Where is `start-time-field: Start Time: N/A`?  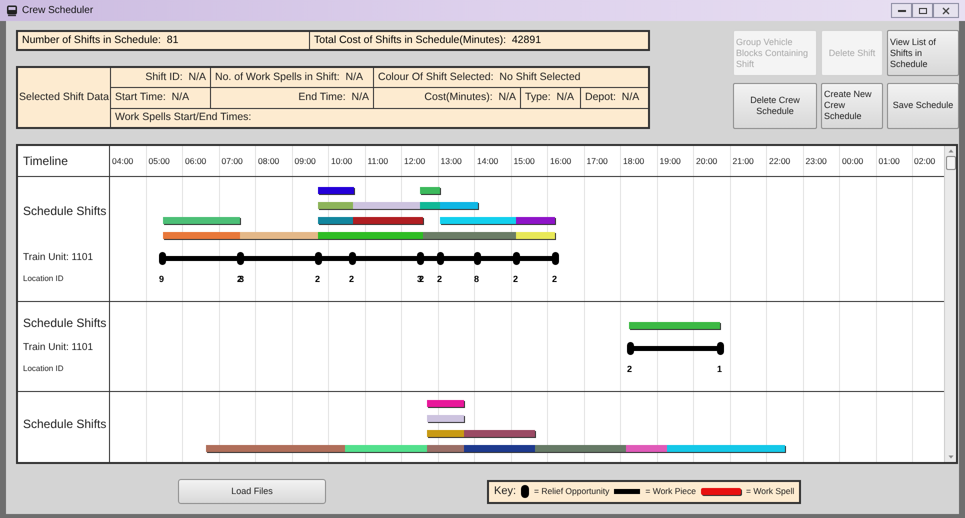
start-time-field: Start Time: N/A is located at coordinates (161, 98).